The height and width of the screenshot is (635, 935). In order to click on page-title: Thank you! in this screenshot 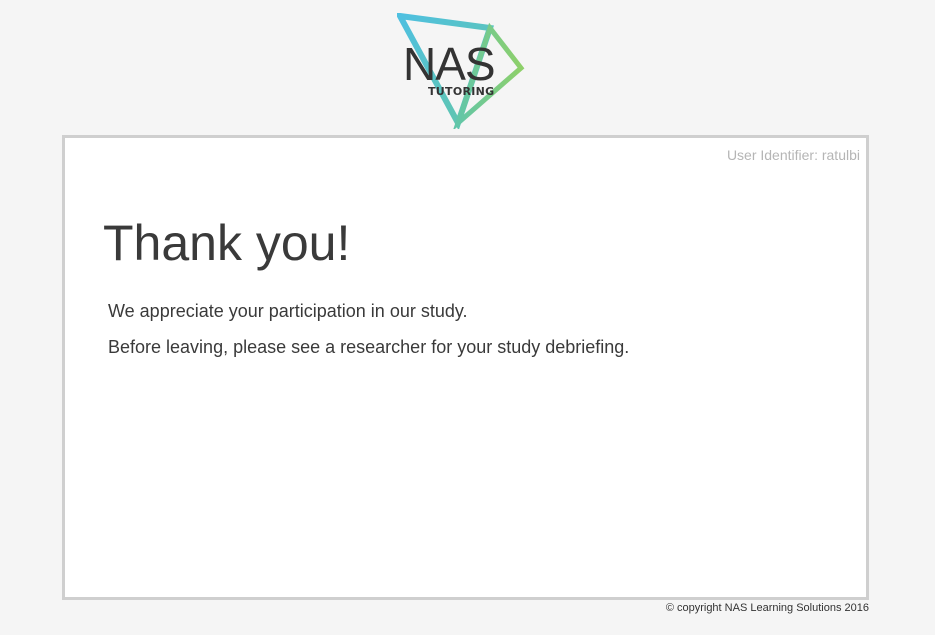, I will do `click(227, 243)`.